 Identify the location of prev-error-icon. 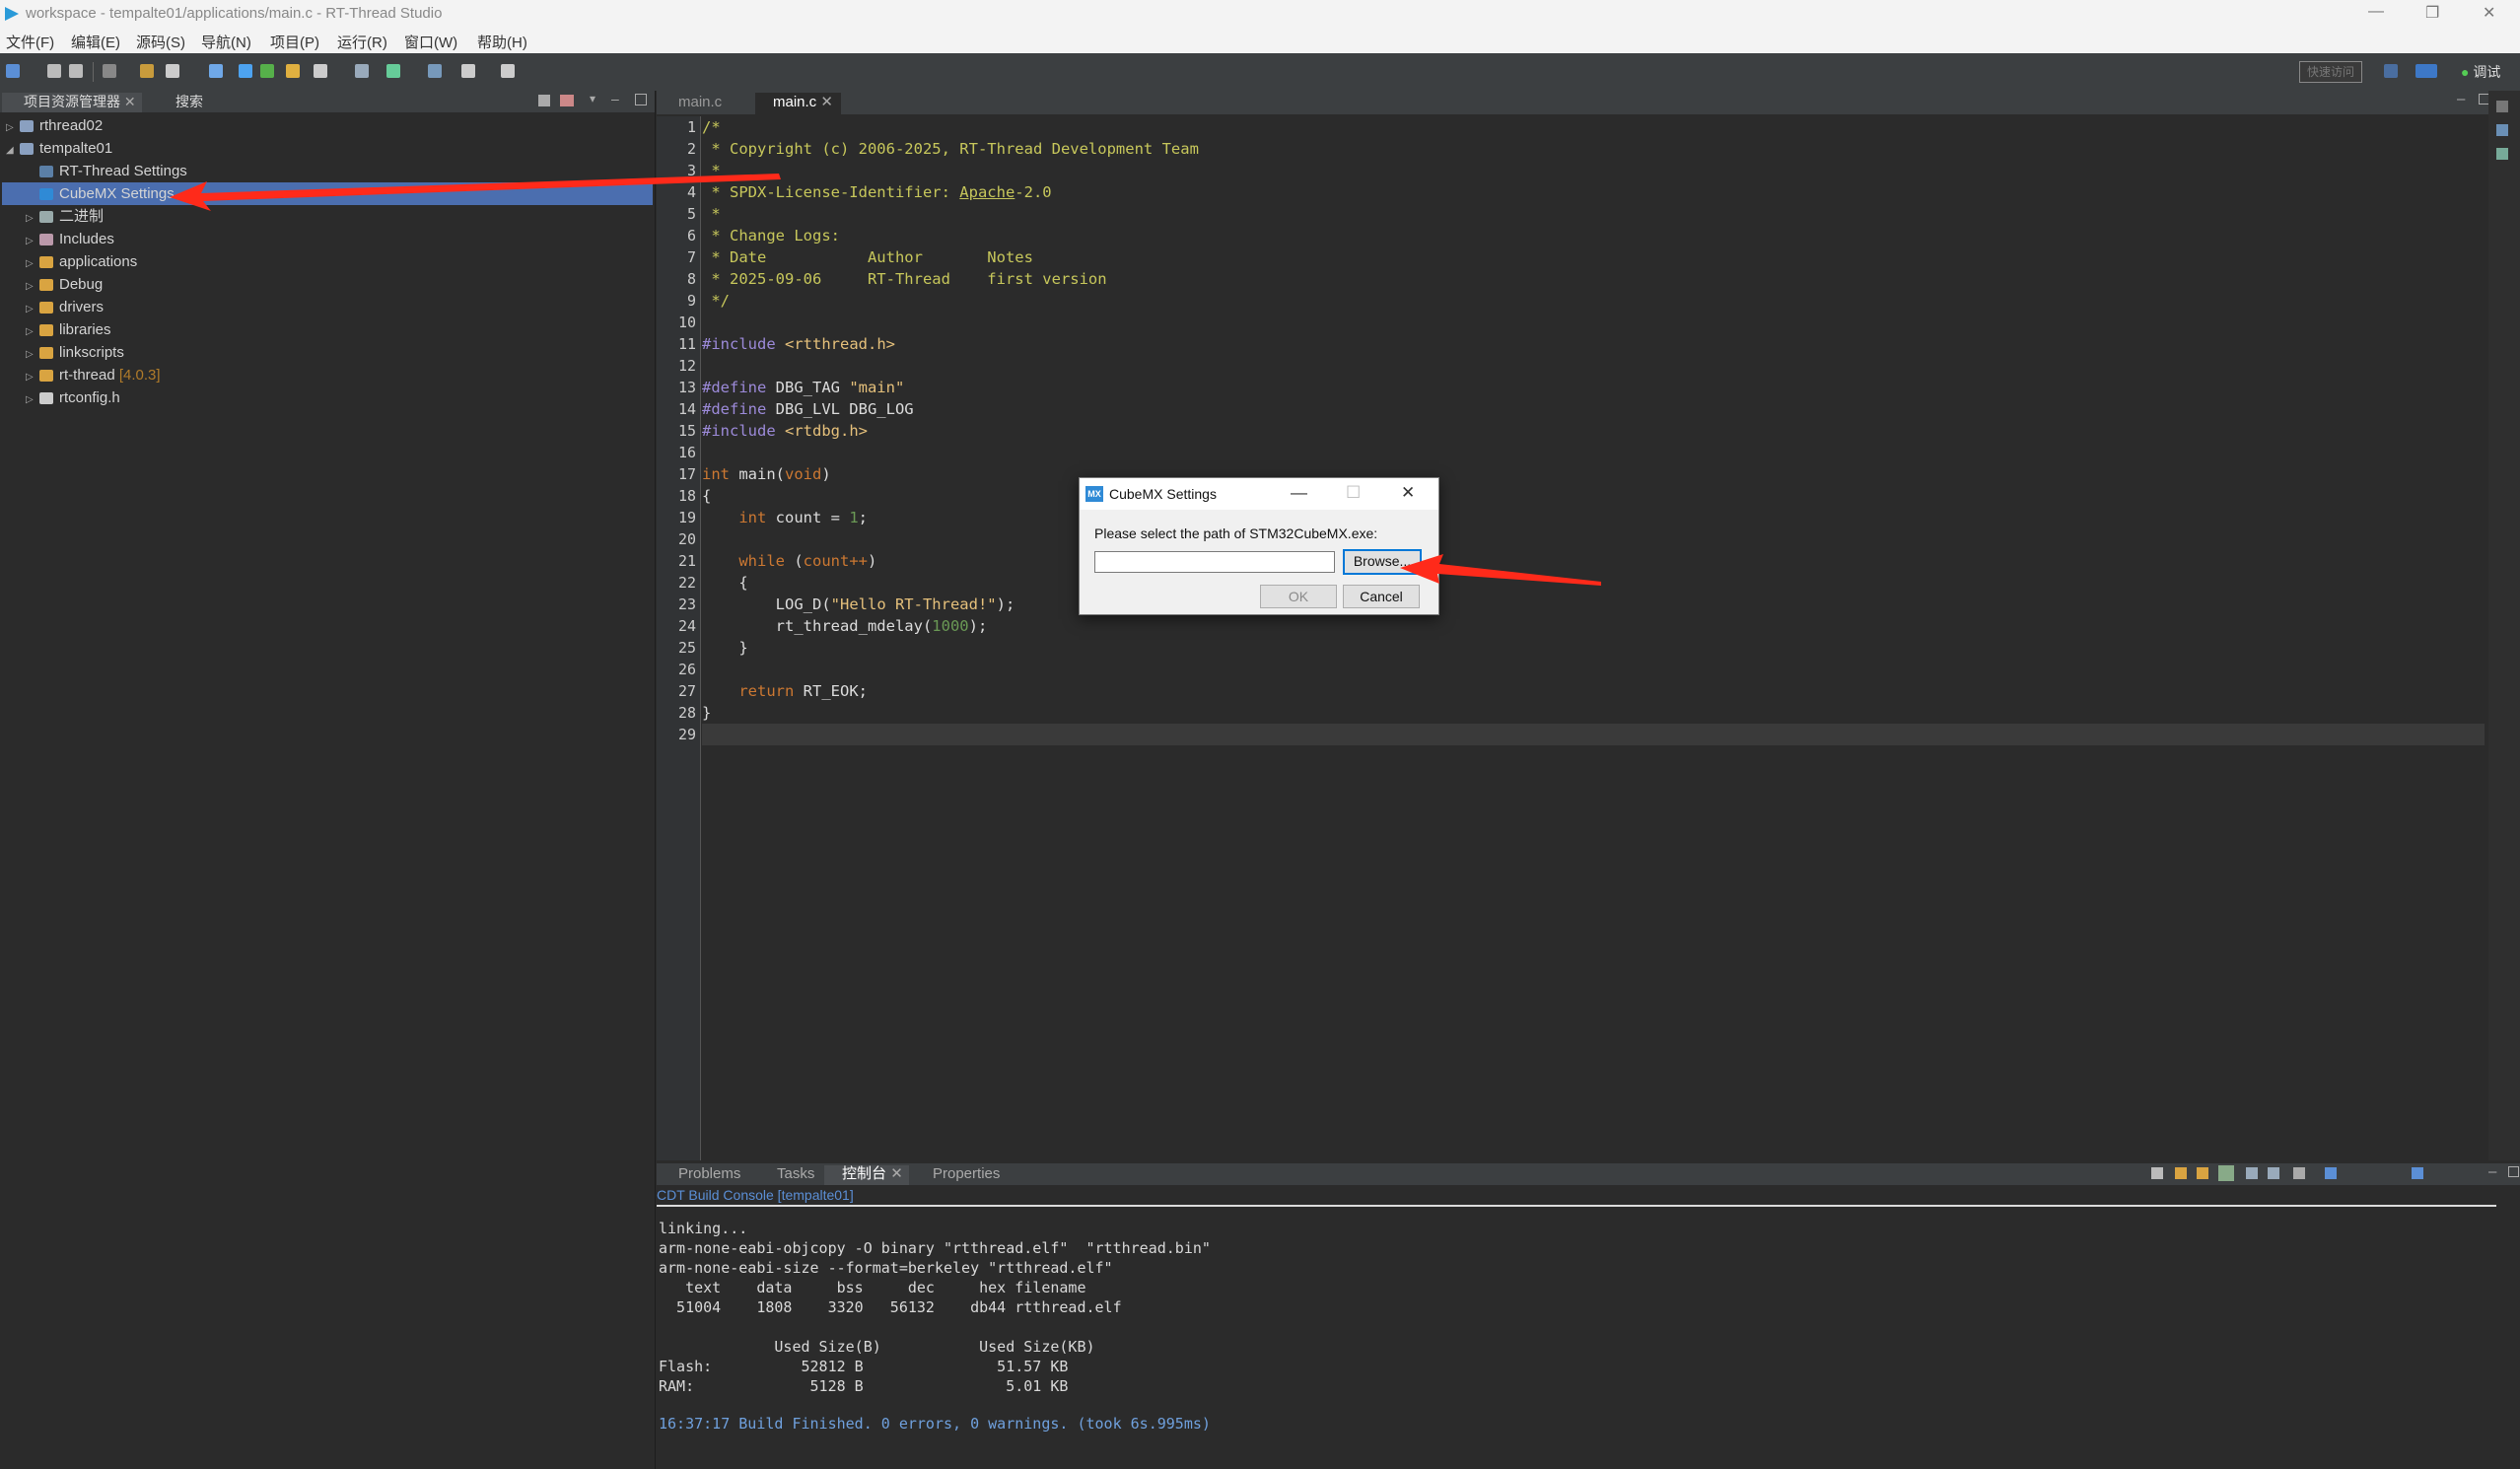
(2202, 1173).